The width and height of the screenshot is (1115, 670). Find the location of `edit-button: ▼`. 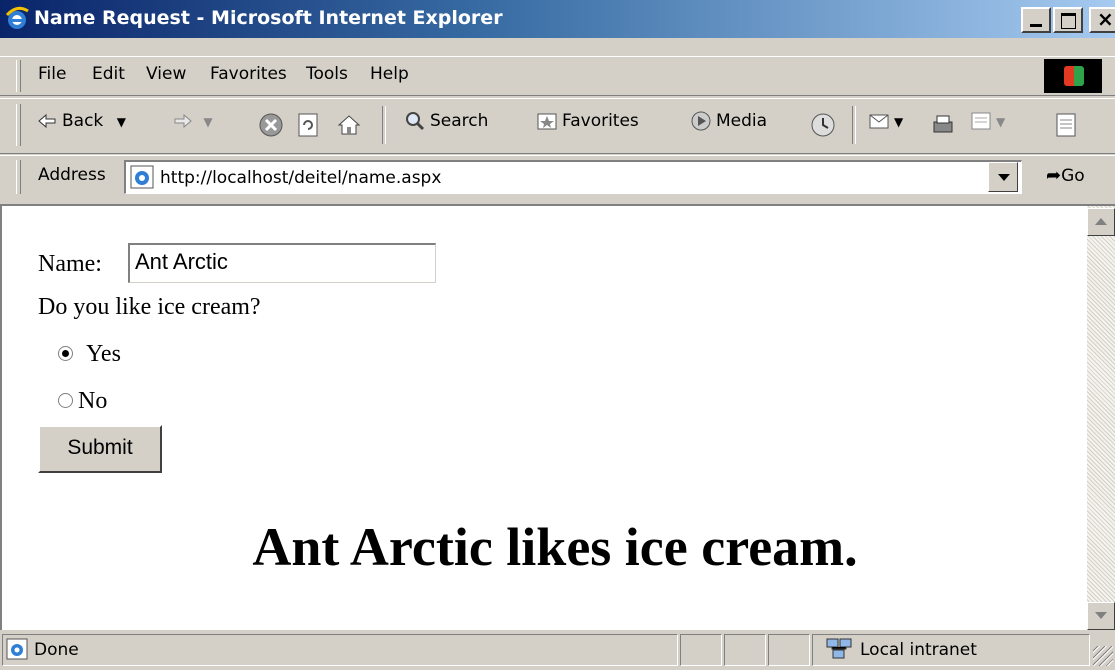

edit-button: ▼ is located at coordinates (987, 121).